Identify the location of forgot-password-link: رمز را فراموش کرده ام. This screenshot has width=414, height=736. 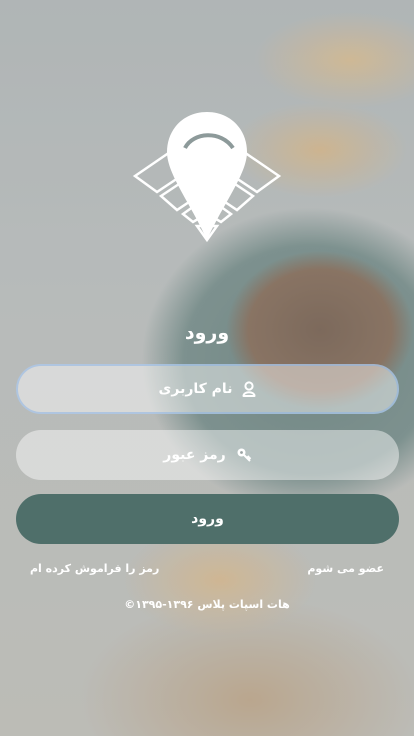
(94, 568).